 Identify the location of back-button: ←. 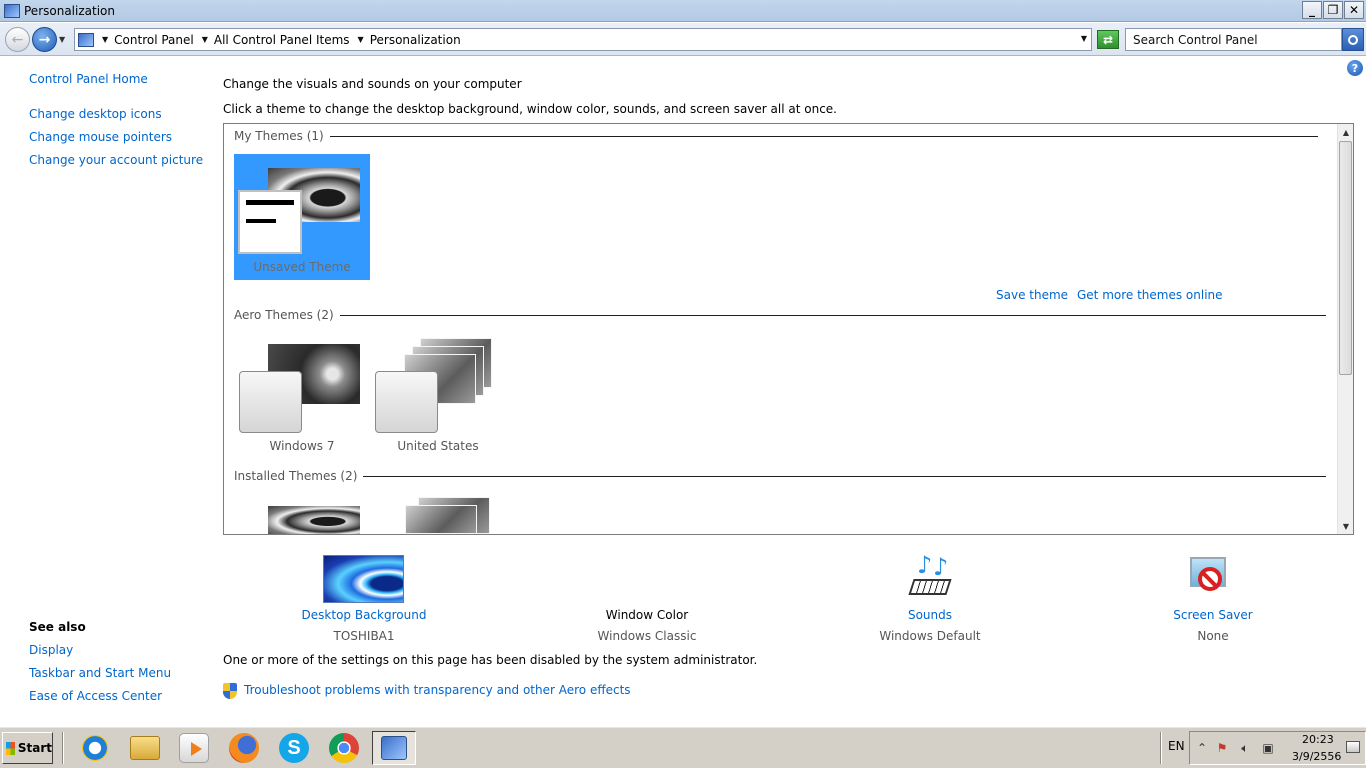
(17, 39).